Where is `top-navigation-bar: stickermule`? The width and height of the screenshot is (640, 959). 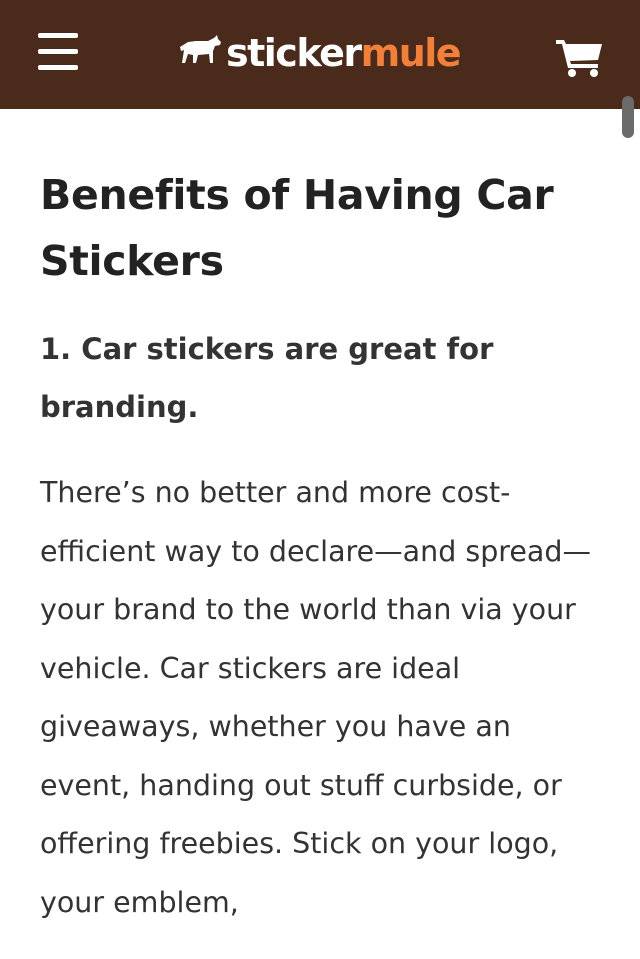
top-navigation-bar: stickermule is located at coordinates (320, 54).